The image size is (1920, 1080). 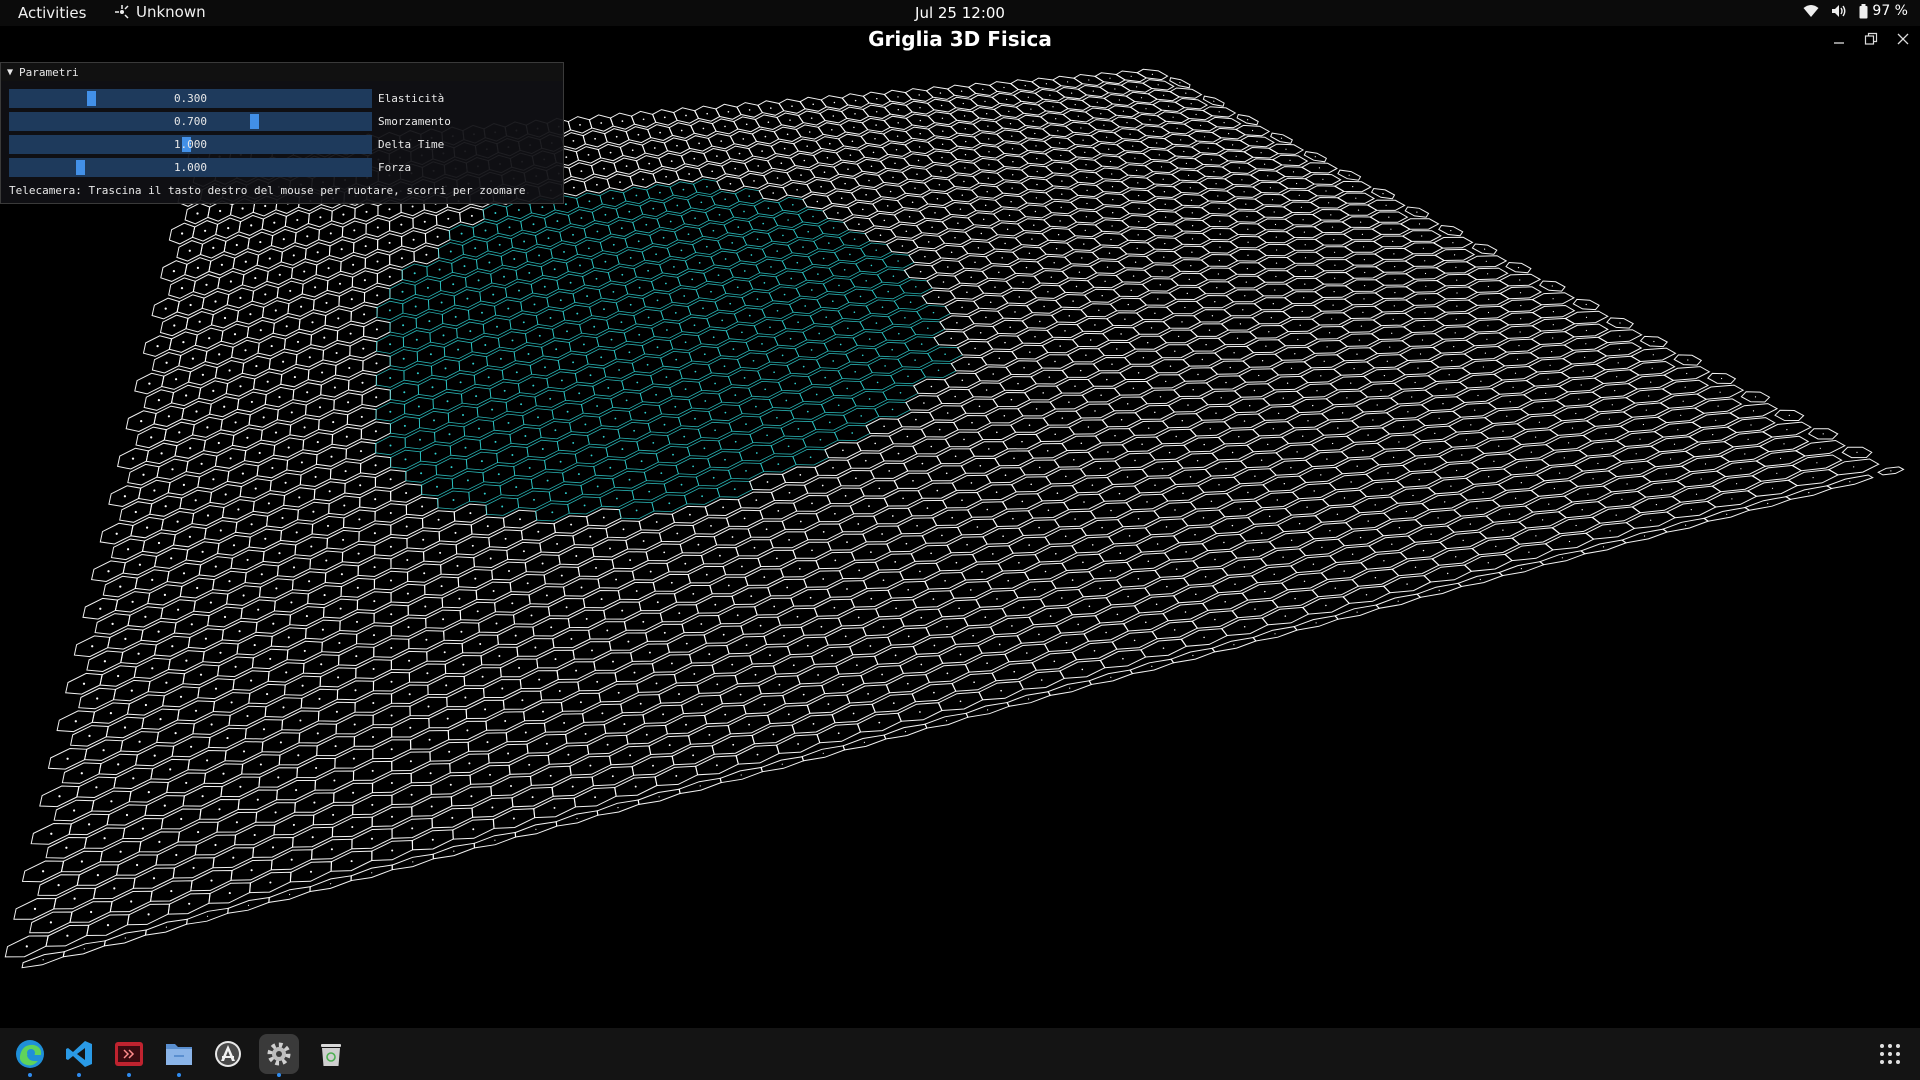 I want to click on window-titlebar: Griglia 3D Fisica, so click(x=960, y=39).